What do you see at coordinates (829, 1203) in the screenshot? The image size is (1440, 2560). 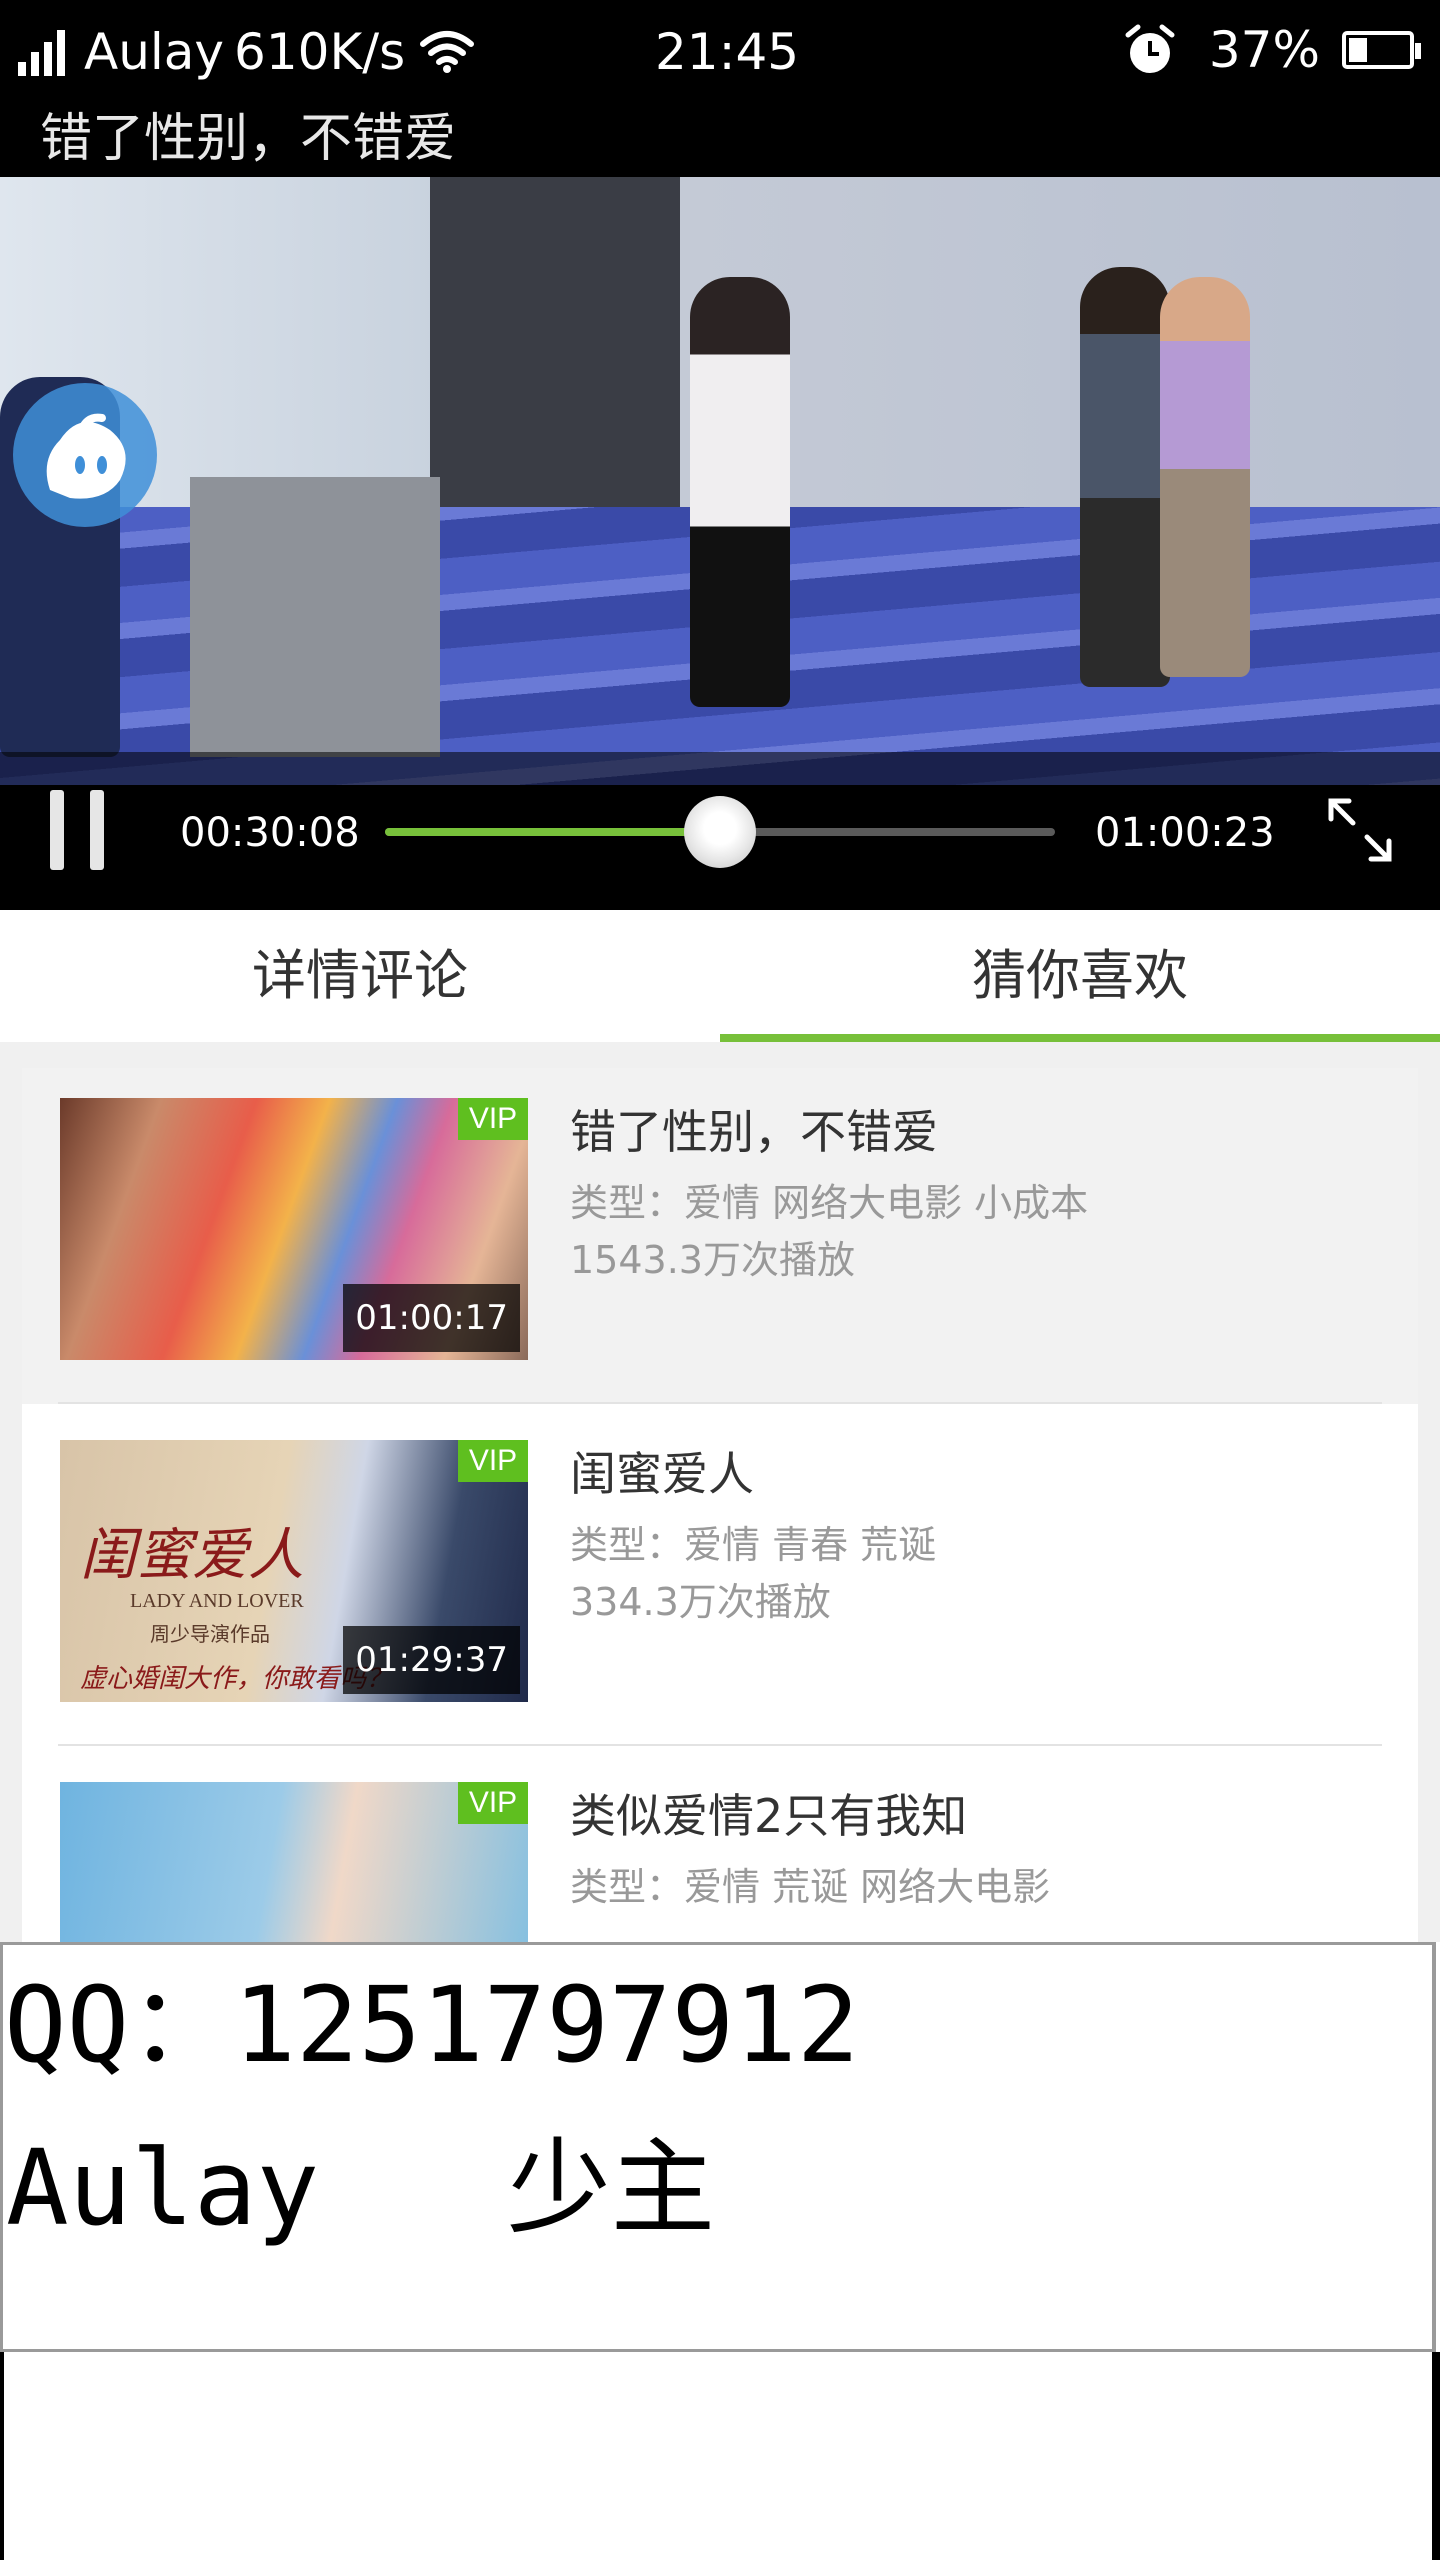 I see `item-type: 类型：爱情 网络大电影 小成本` at bounding box center [829, 1203].